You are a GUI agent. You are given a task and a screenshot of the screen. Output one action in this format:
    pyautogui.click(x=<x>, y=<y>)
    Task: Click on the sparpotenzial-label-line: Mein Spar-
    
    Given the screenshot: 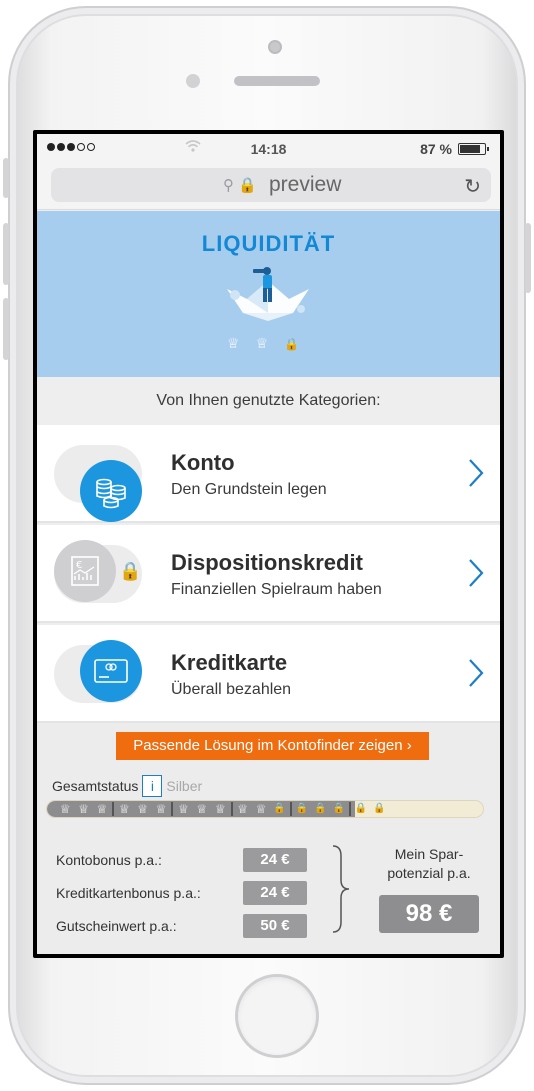 What is the action you would take?
    pyautogui.click(x=429, y=854)
    